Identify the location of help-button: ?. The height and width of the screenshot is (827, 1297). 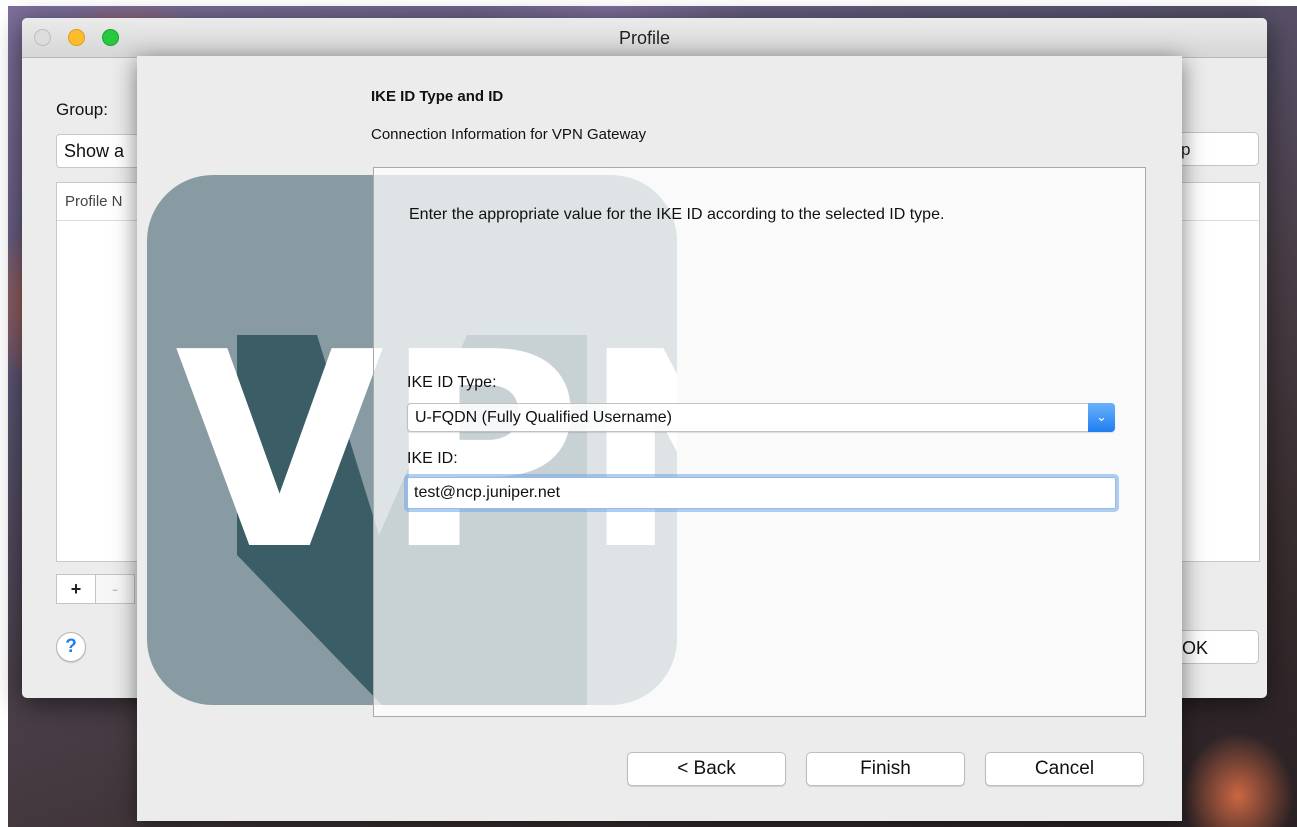
(71, 647).